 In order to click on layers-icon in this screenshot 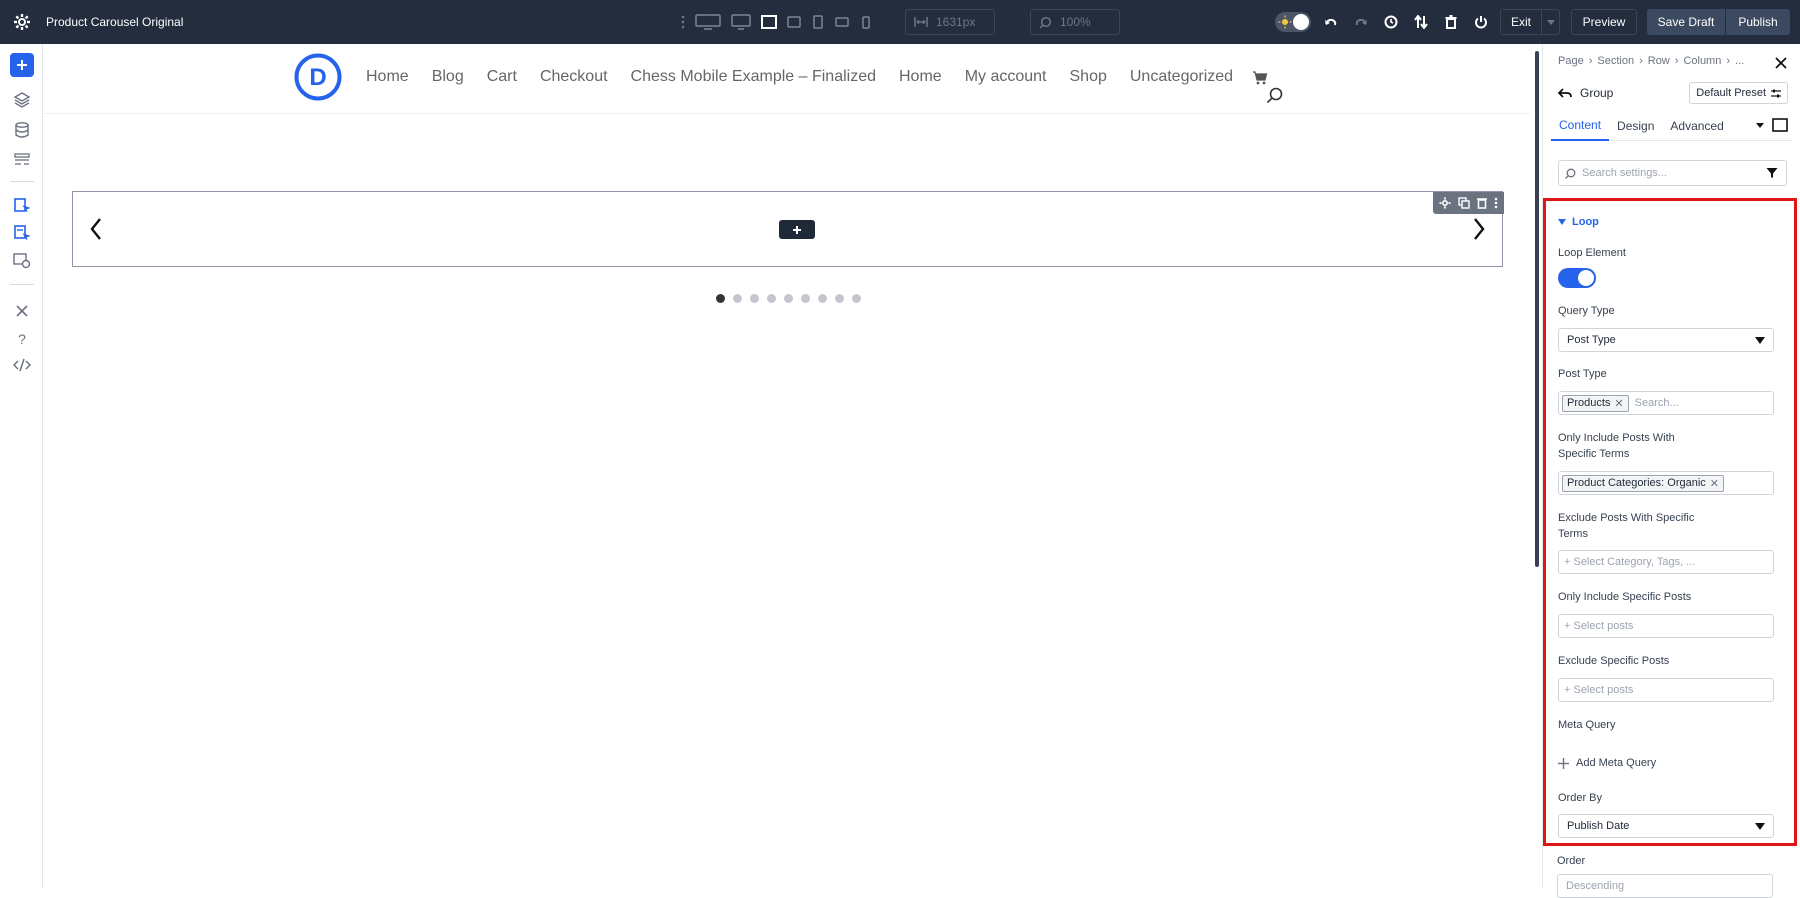, I will do `click(22, 100)`.